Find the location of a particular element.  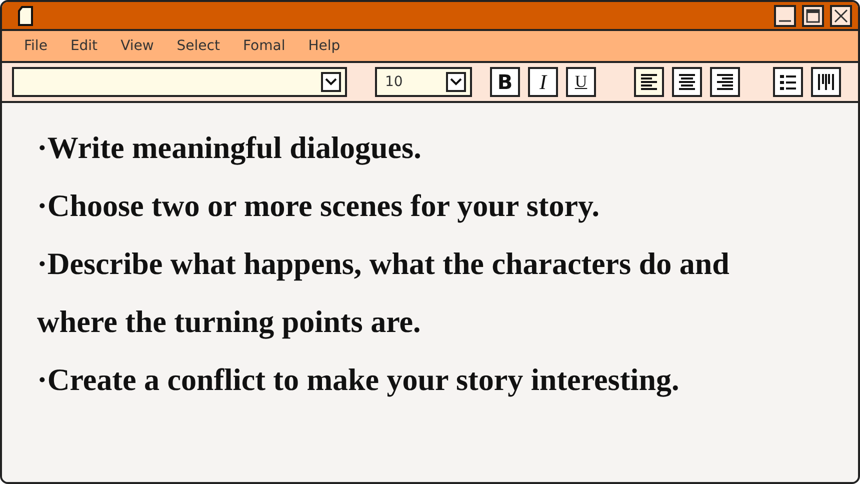

menu-item: File is located at coordinates (36, 46).